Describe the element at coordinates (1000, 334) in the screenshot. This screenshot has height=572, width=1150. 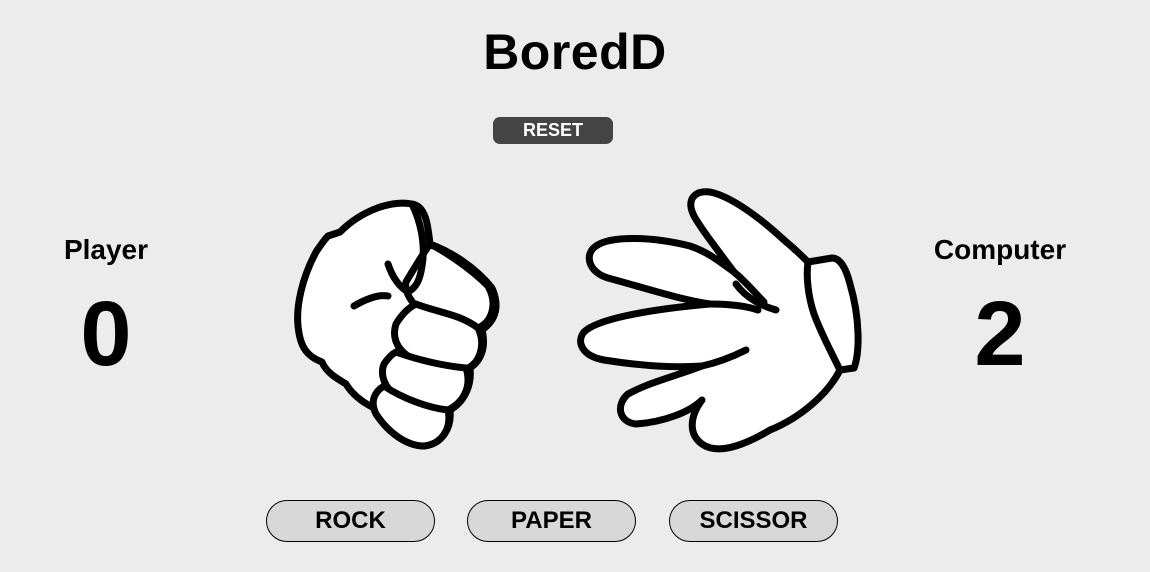
I see `computer-score: 2` at that location.